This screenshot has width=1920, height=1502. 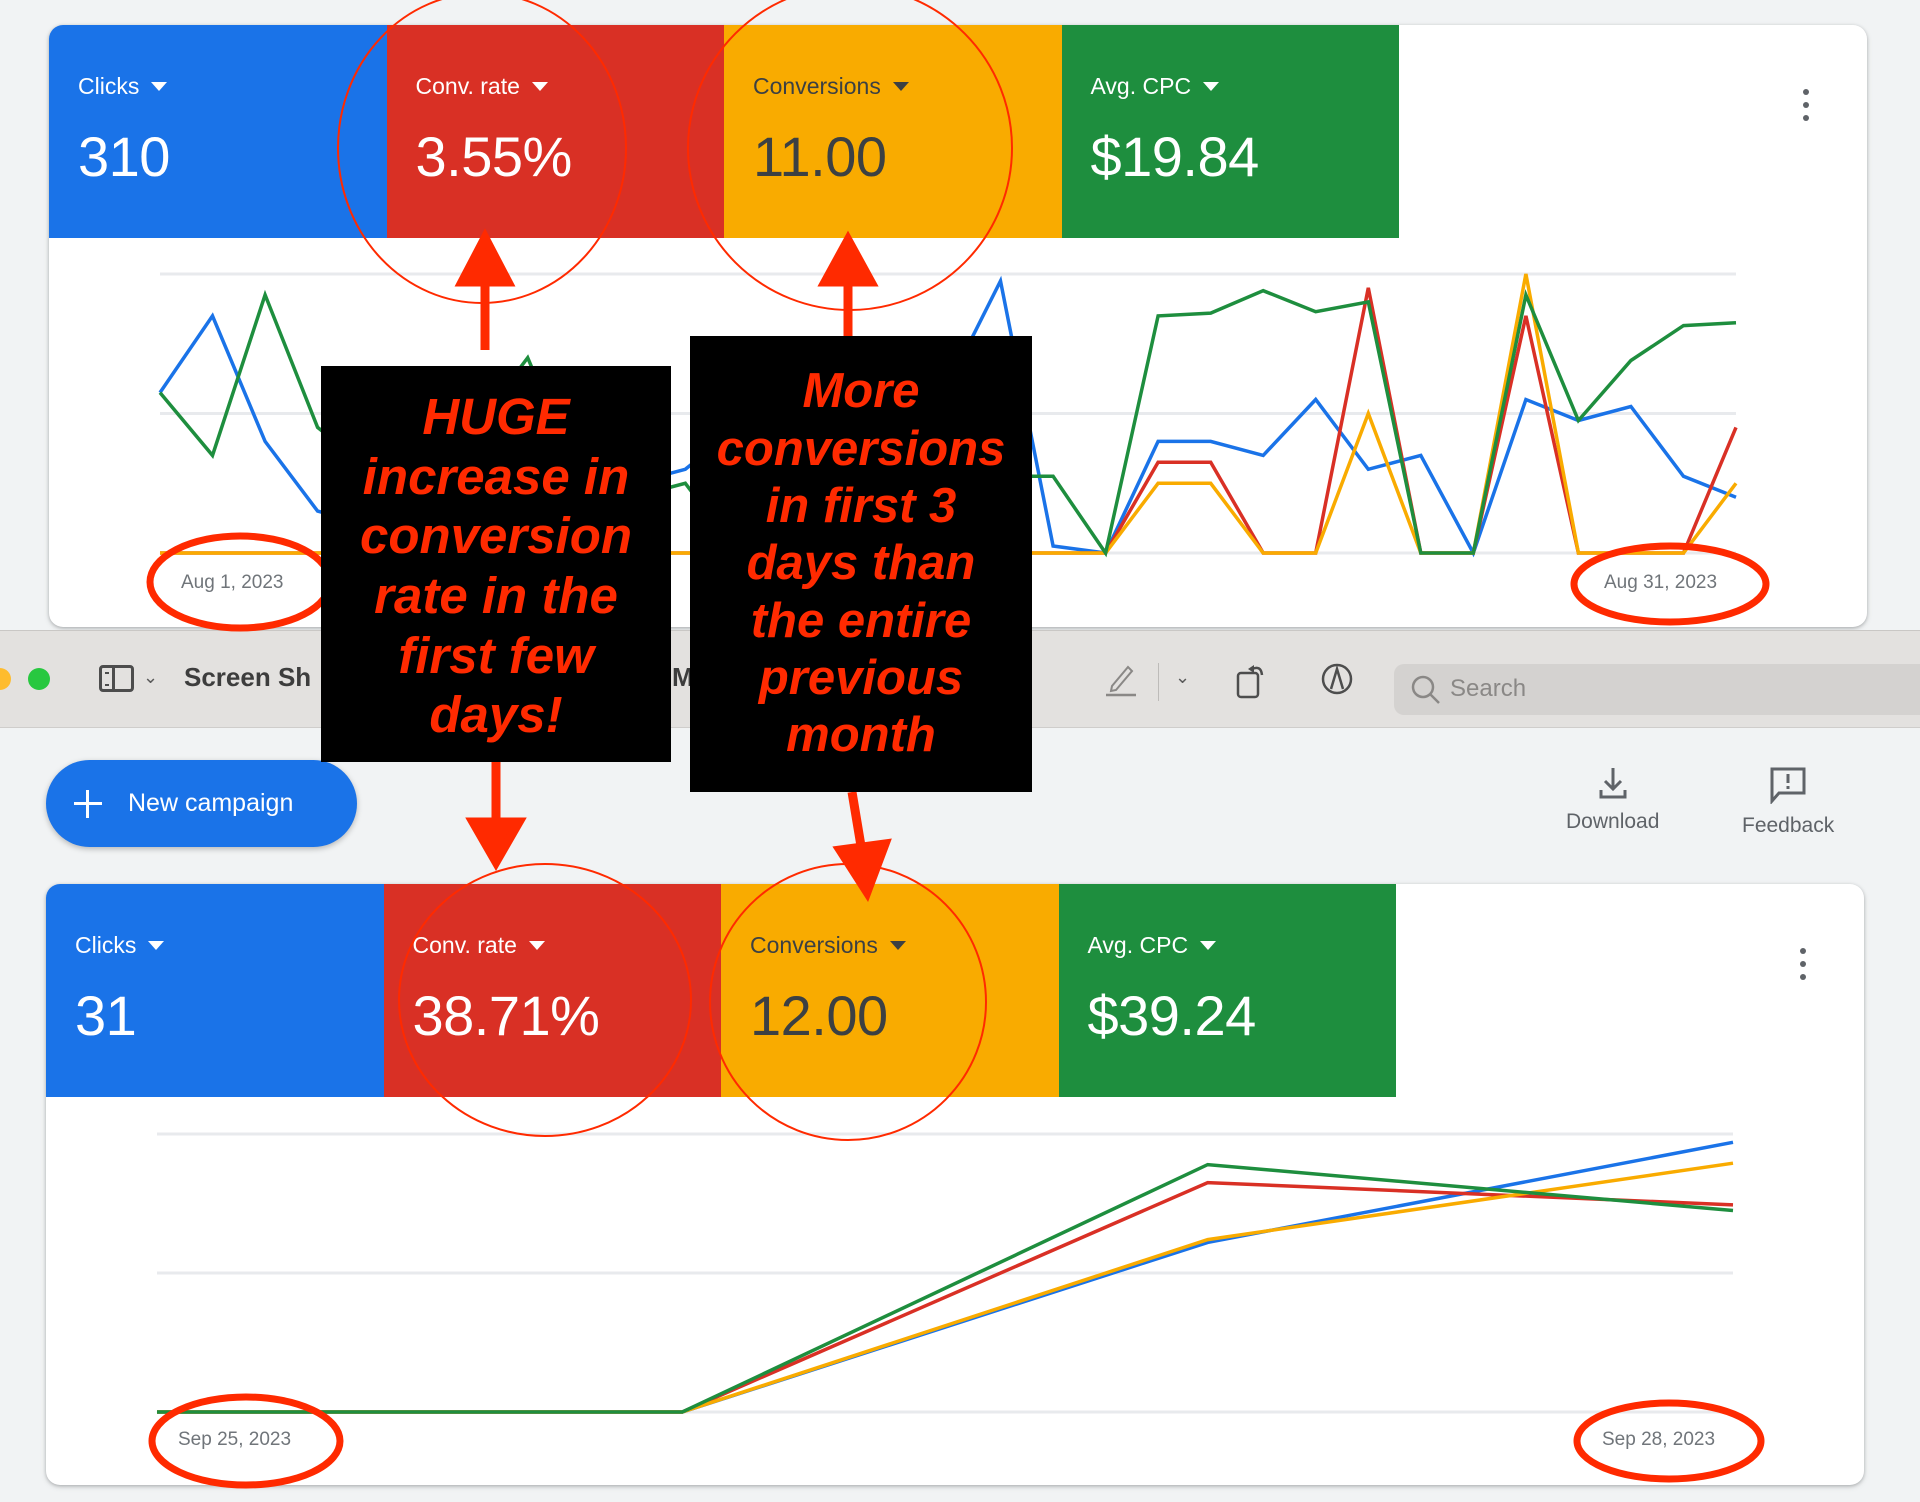 What do you see at coordinates (1158, 682) in the screenshot?
I see `toolbar-divider` at bounding box center [1158, 682].